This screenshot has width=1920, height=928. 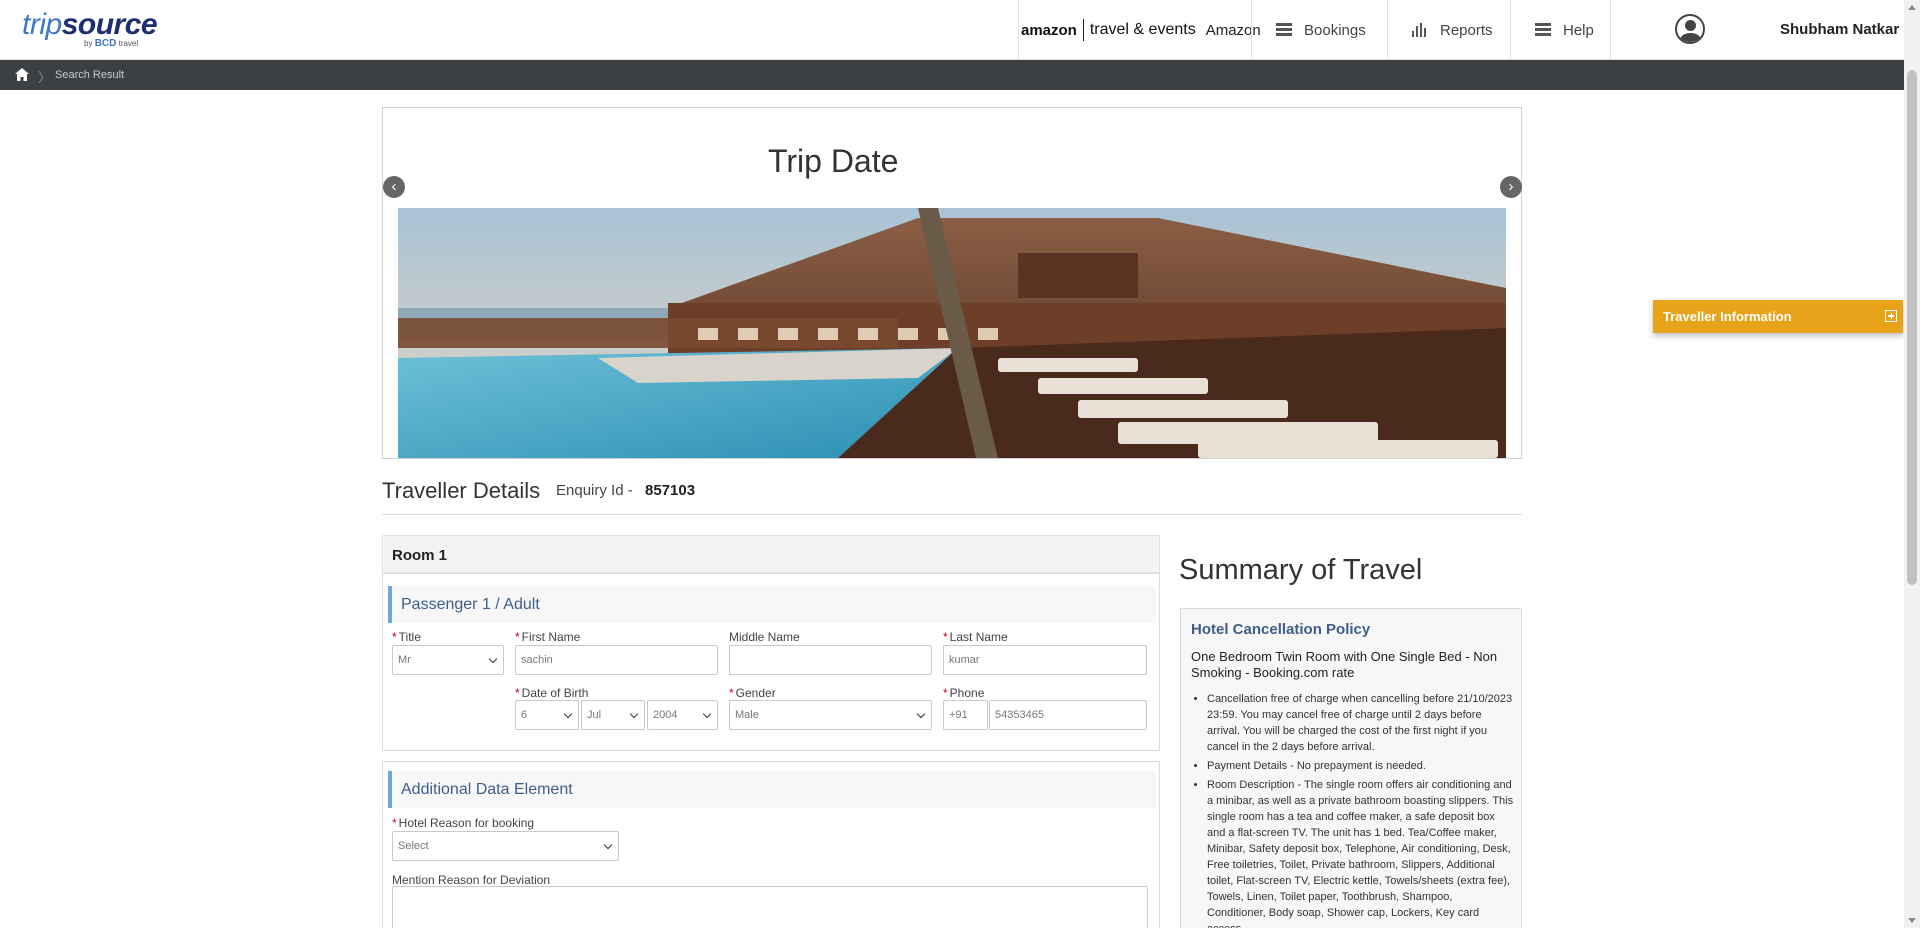 I want to click on trip-title: Trip Date, so click(x=833, y=161).